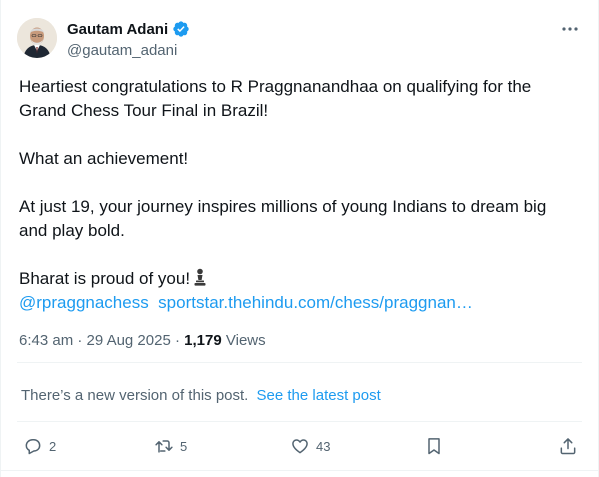  I want to click on author-handle: @gautam_adani, so click(122, 50).